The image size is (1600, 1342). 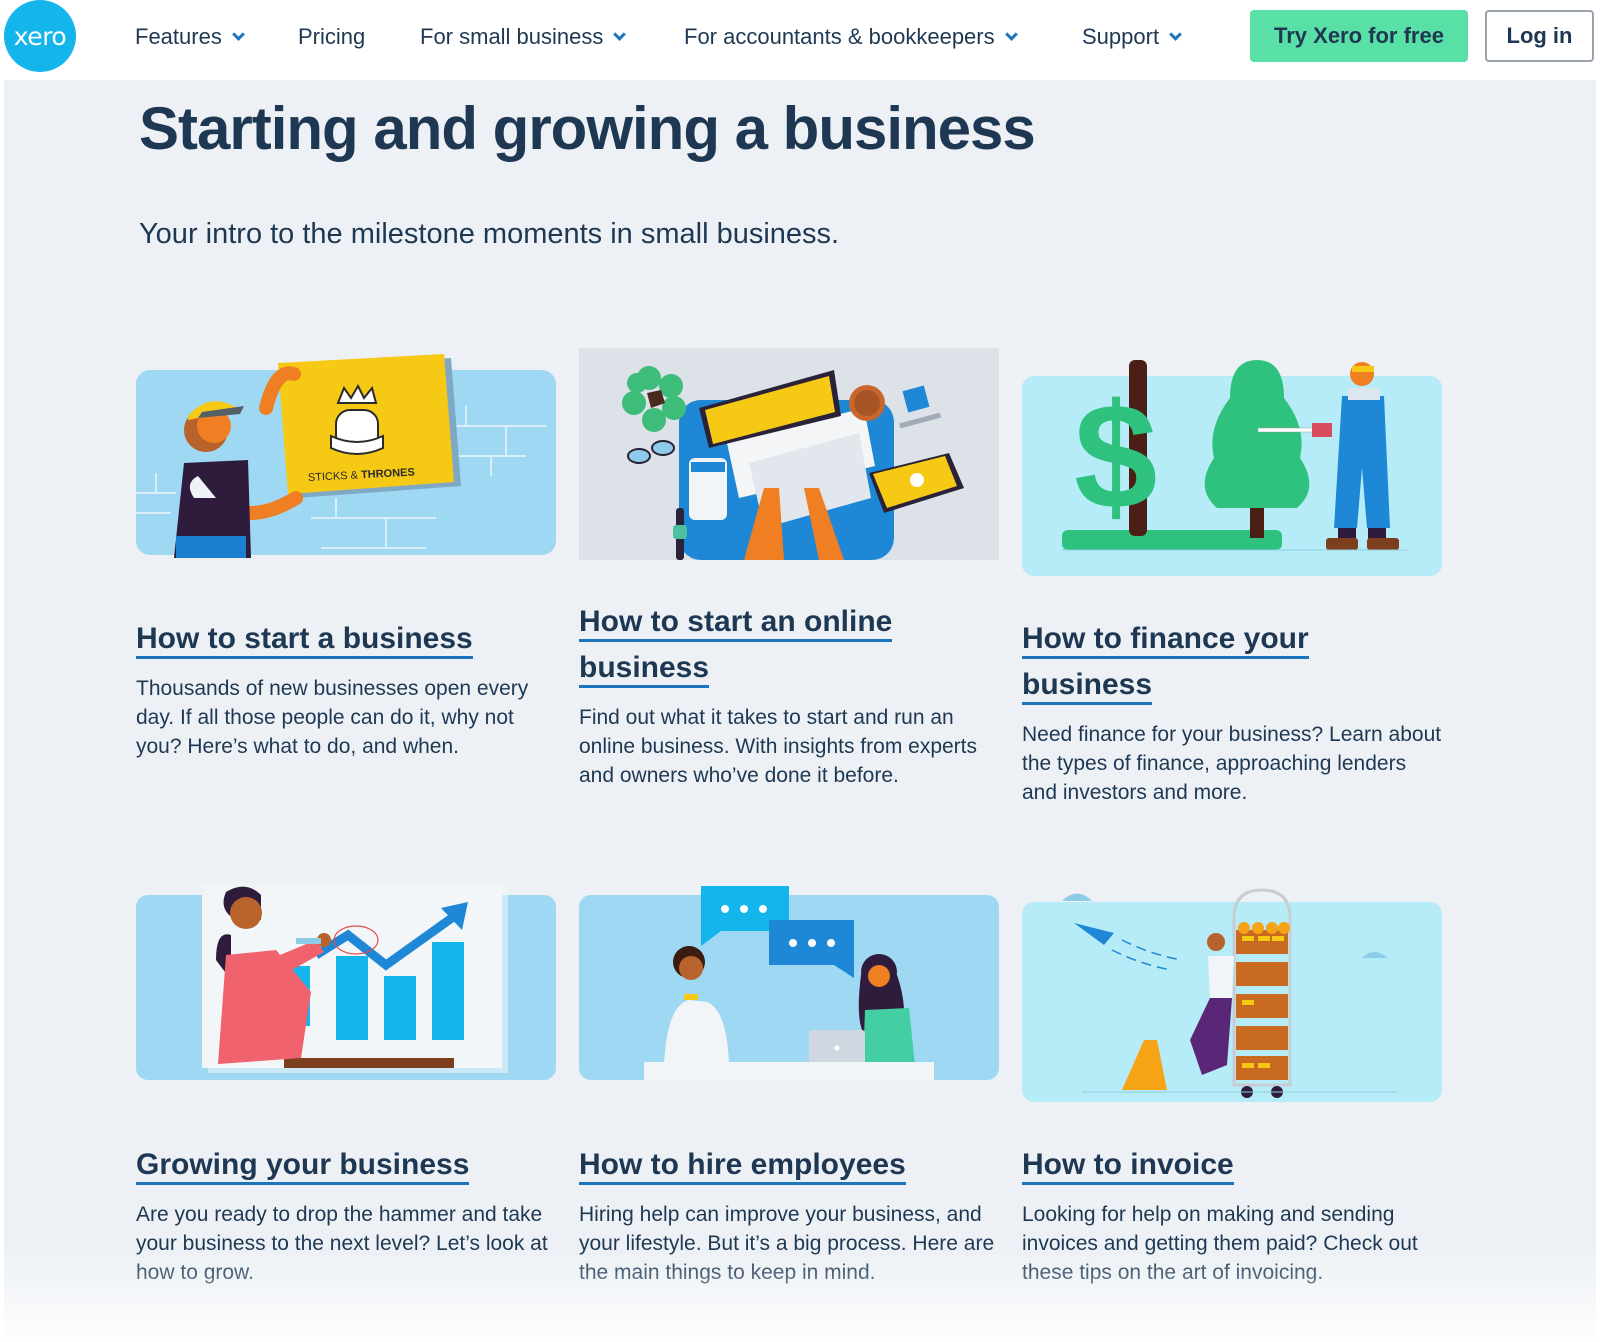 I want to click on finance-business-illustration: $, so click(x=1232, y=463).